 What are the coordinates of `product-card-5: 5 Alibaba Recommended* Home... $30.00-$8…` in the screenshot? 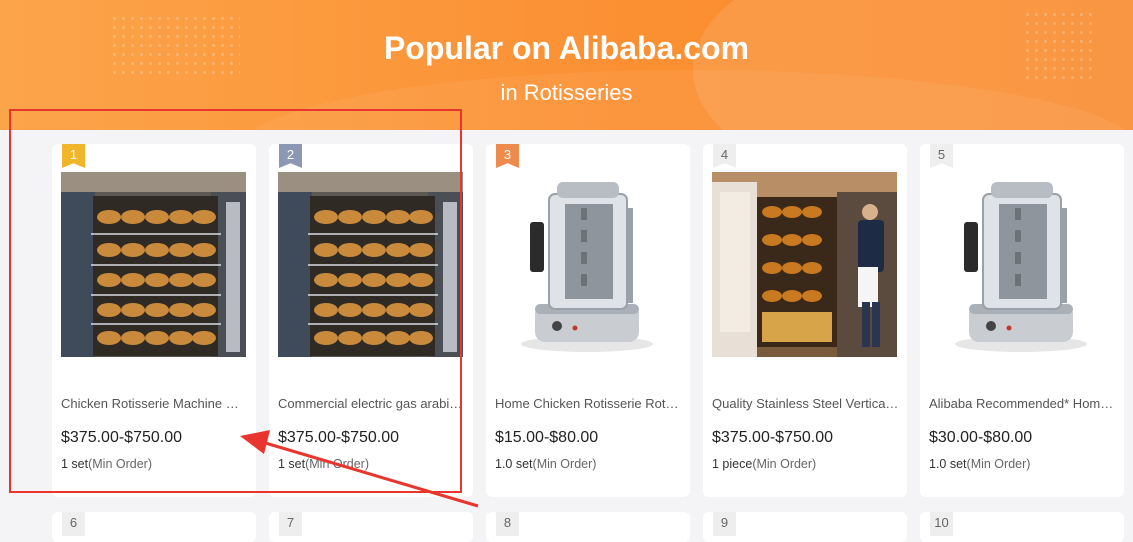 It's located at (1022, 320).